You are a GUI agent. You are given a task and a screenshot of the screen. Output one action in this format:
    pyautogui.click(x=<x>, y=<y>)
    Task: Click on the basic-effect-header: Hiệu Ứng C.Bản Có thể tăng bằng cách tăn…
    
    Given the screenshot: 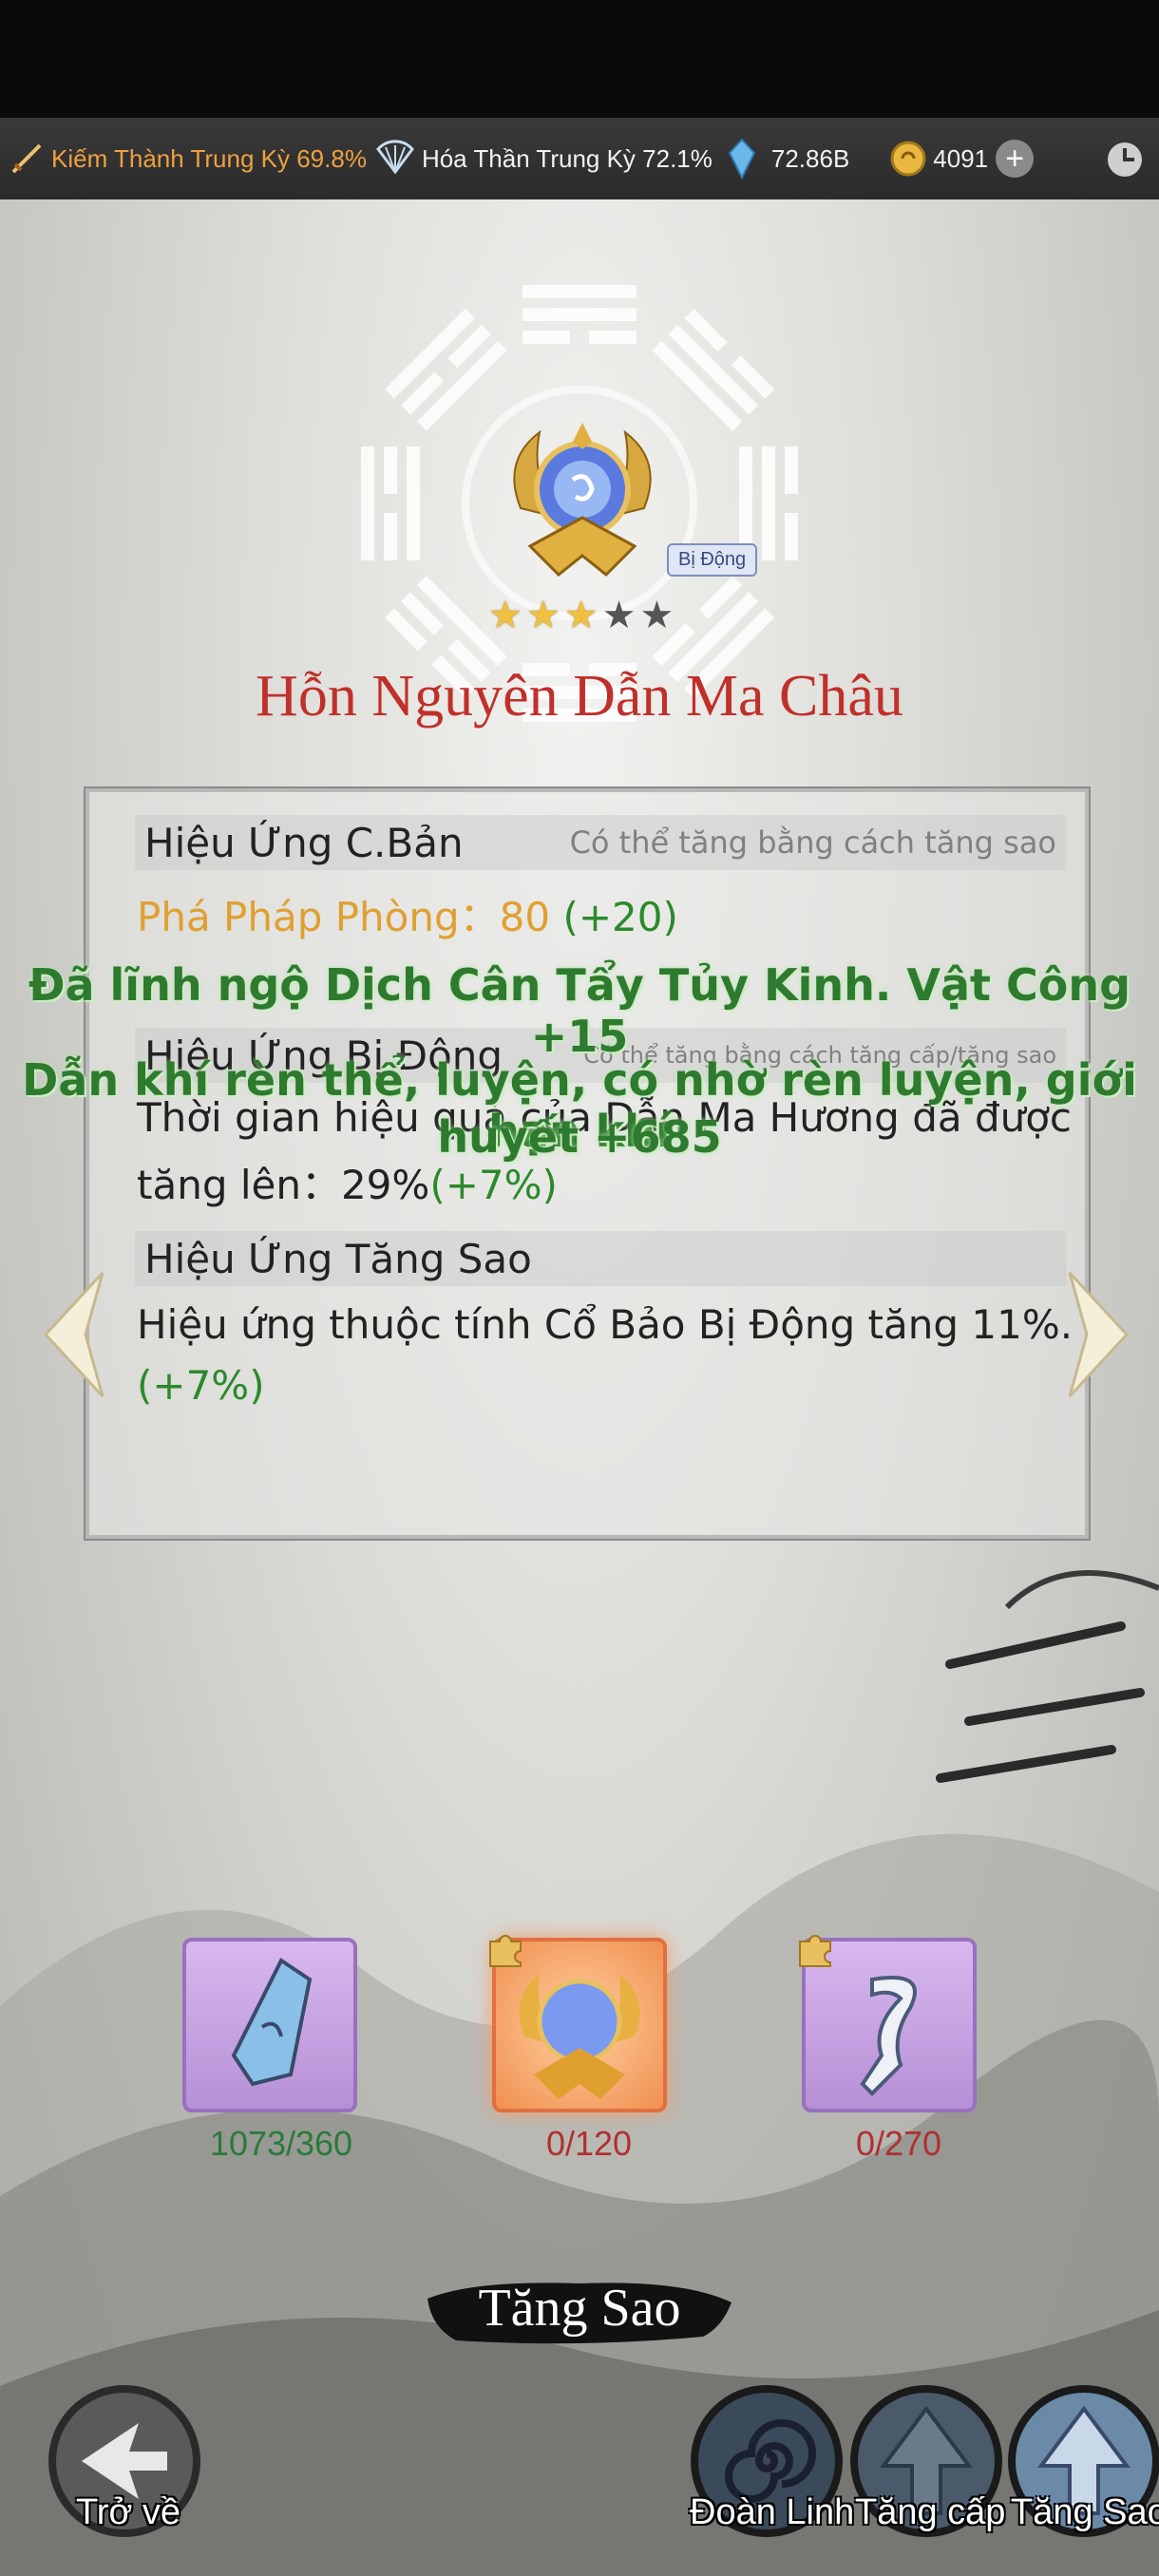 What is the action you would take?
    pyautogui.click(x=600, y=842)
    